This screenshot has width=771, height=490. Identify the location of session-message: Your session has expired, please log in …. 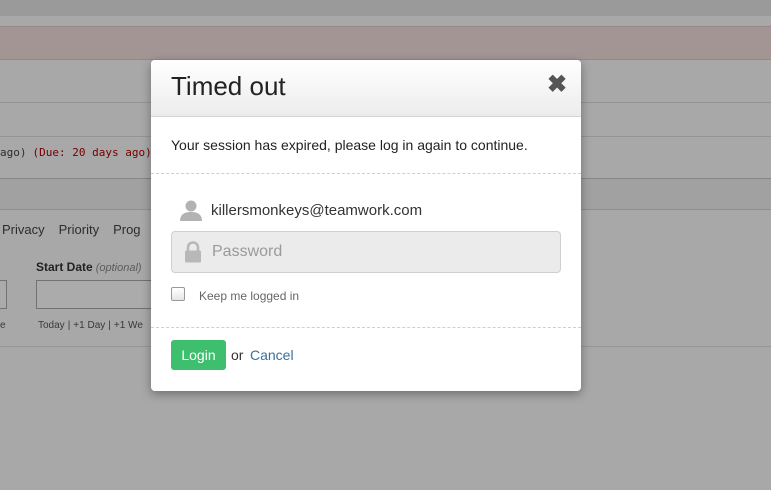
(349, 145).